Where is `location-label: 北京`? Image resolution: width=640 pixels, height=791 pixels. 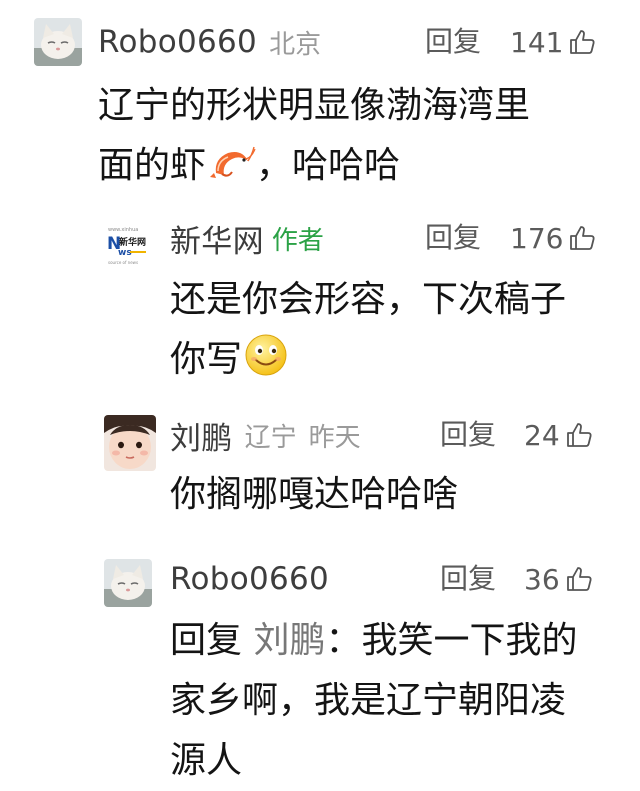
location-label: 北京 is located at coordinates (295, 44).